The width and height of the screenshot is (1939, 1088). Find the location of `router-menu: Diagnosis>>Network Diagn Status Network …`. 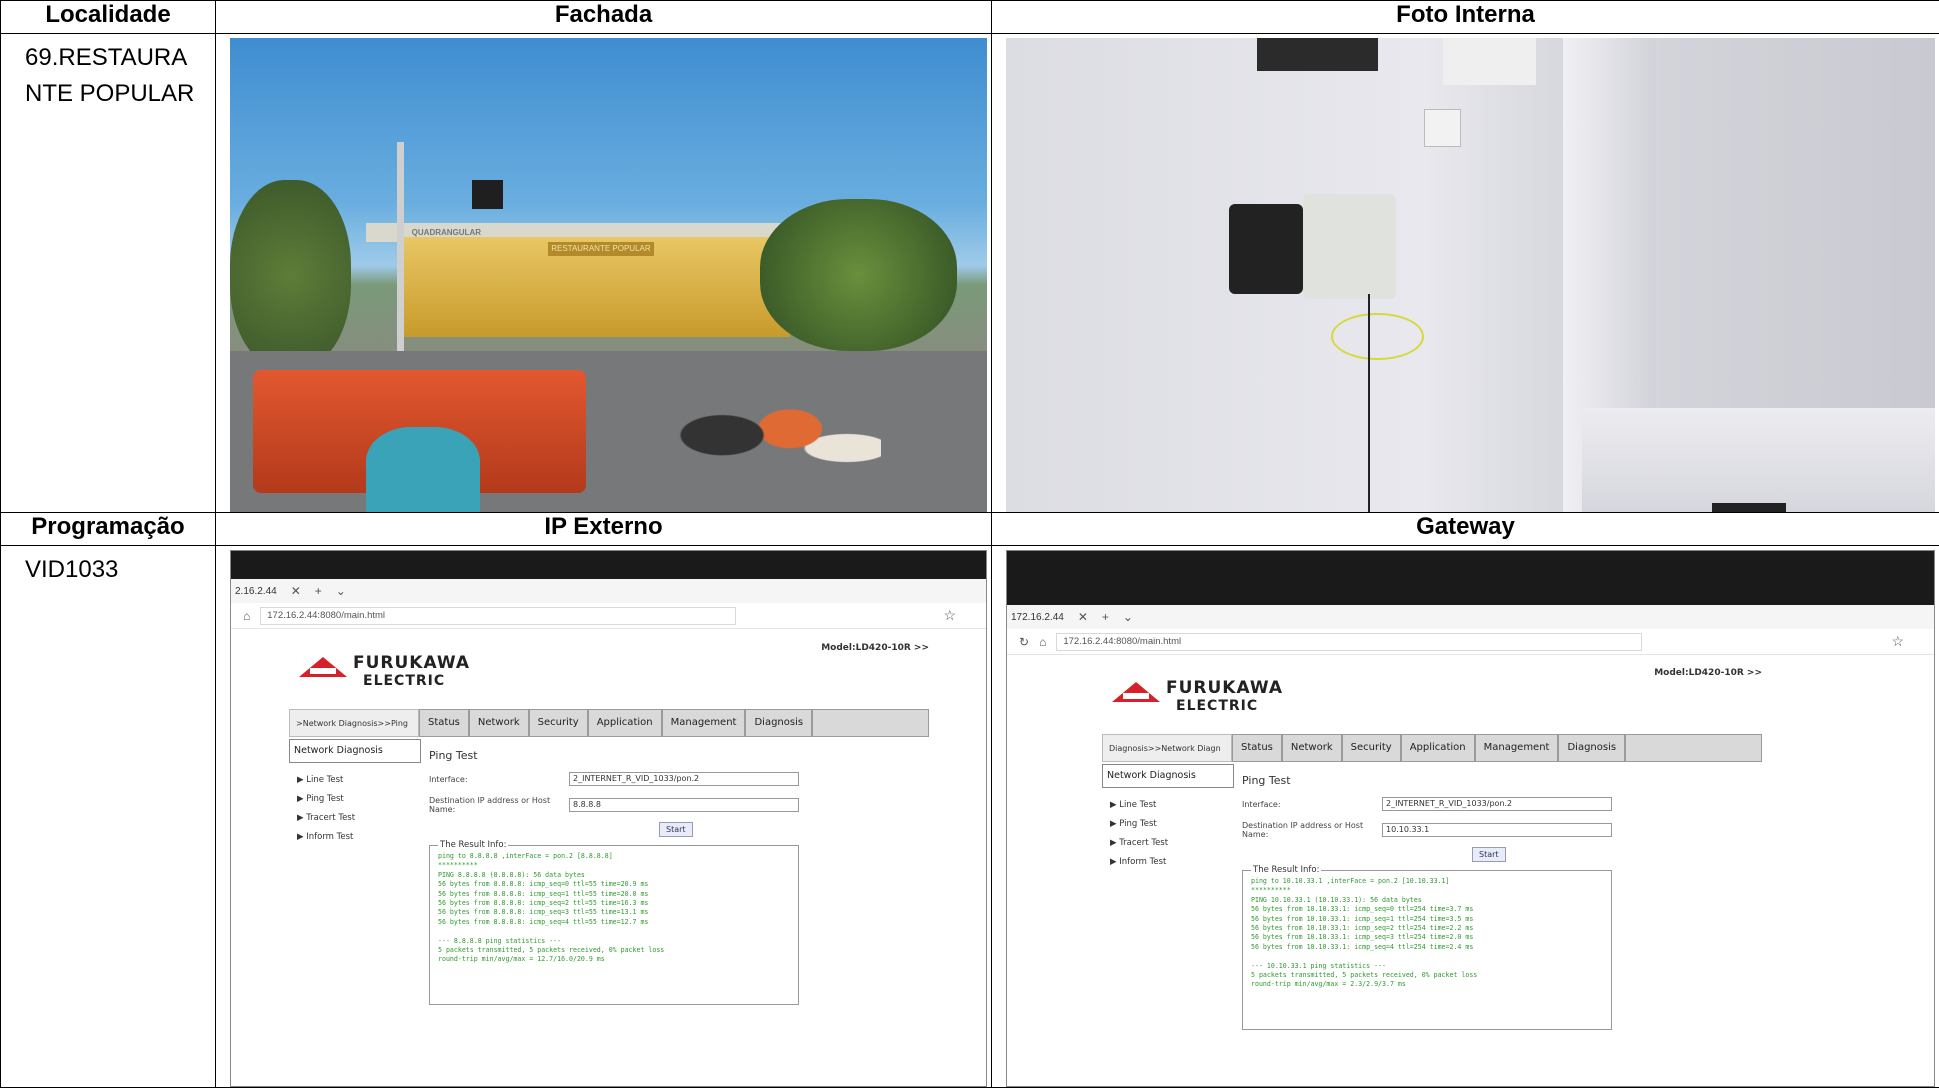

router-menu: Diagnosis>>Network Diagn Status Network … is located at coordinates (1432, 748).